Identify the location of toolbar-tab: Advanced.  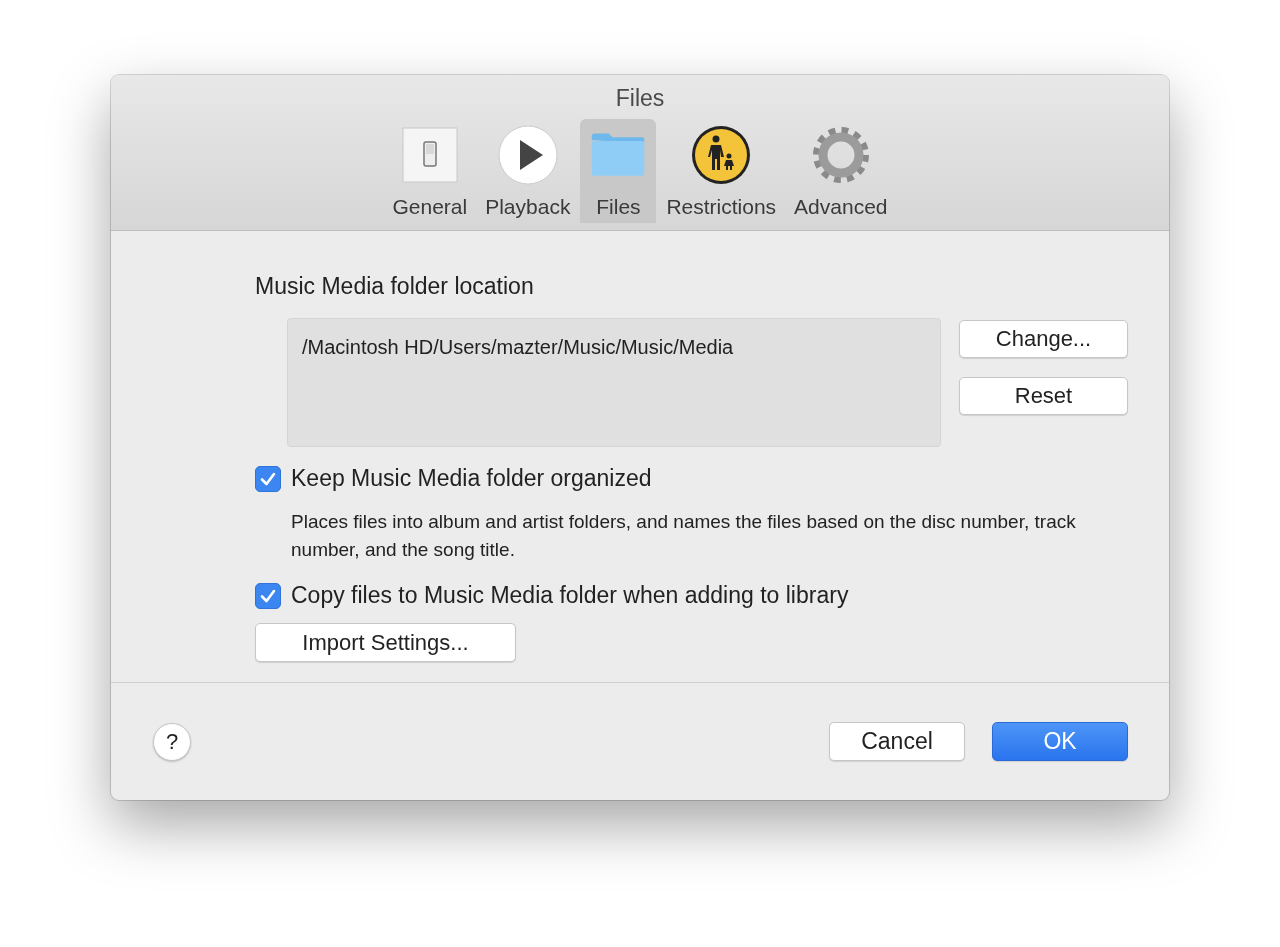
(841, 171).